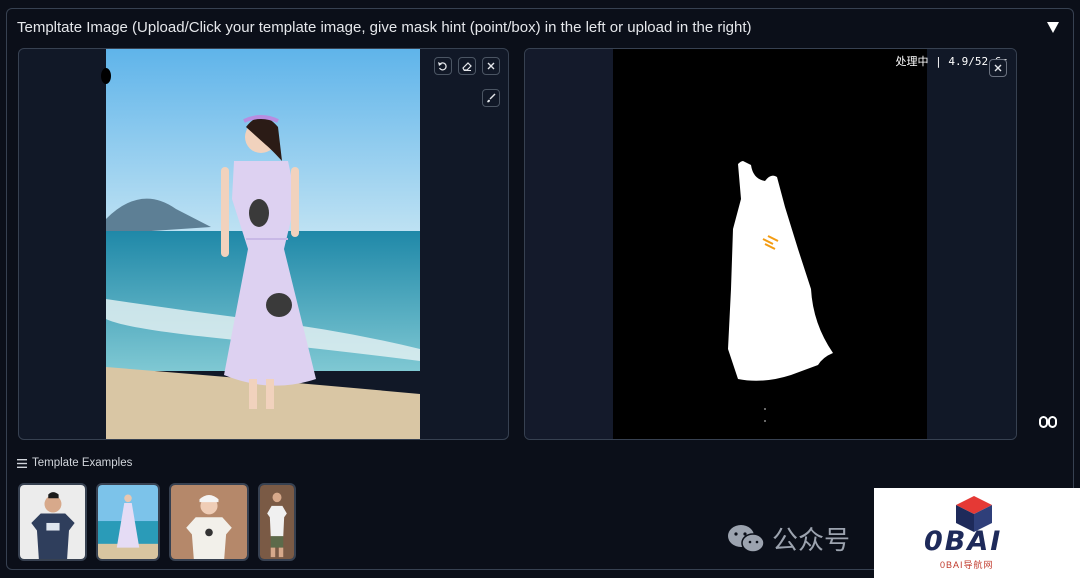 The image size is (1080, 578). What do you see at coordinates (82, 463) in the screenshot?
I see `examples-label: Template Examples` at bounding box center [82, 463].